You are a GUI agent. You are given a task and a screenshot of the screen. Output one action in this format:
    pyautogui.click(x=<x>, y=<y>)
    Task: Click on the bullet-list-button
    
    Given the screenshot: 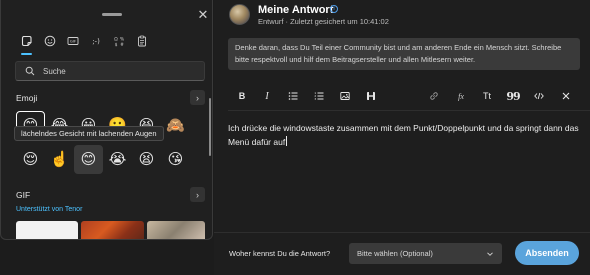 What is the action you would take?
    pyautogui.click(x=293, y=96)
    